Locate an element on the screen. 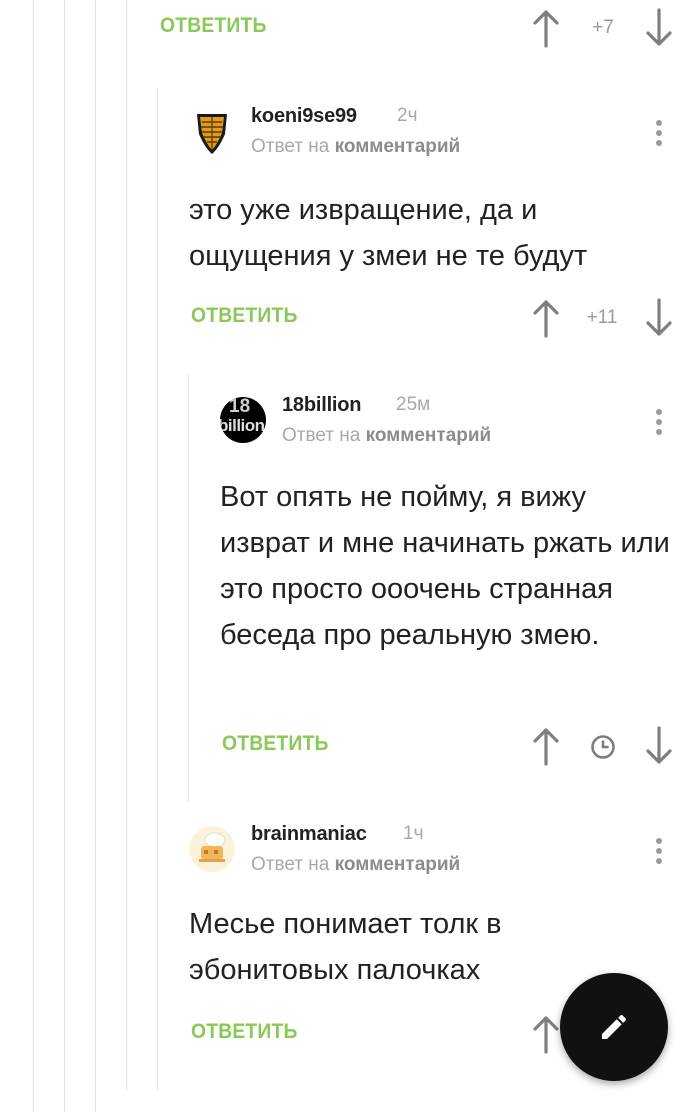 The height and width of the screenshot is (1112, 700). comment-header: koeni9se99 2ч Ответ на комментарий is located at coordinates (434, 136).